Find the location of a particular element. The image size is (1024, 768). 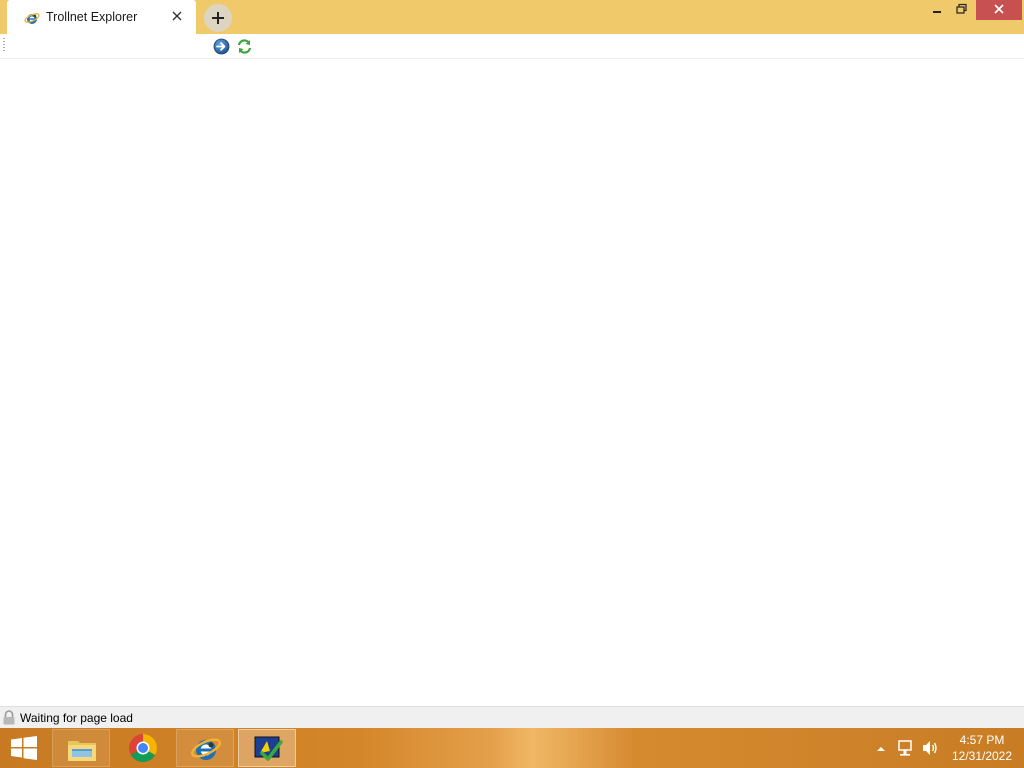

browser-tab: Trollnet Explorer is located at coordinates (101, 17).